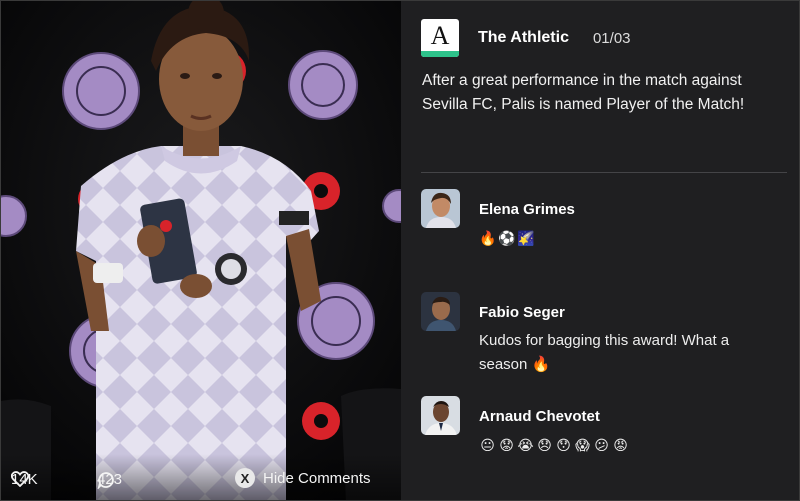 The width and height of the screenshot is (800, 501). Describe the element at coordinates (544, 445) in the screenshot. I see `disappointed-face-emoji: 😞` at that location.